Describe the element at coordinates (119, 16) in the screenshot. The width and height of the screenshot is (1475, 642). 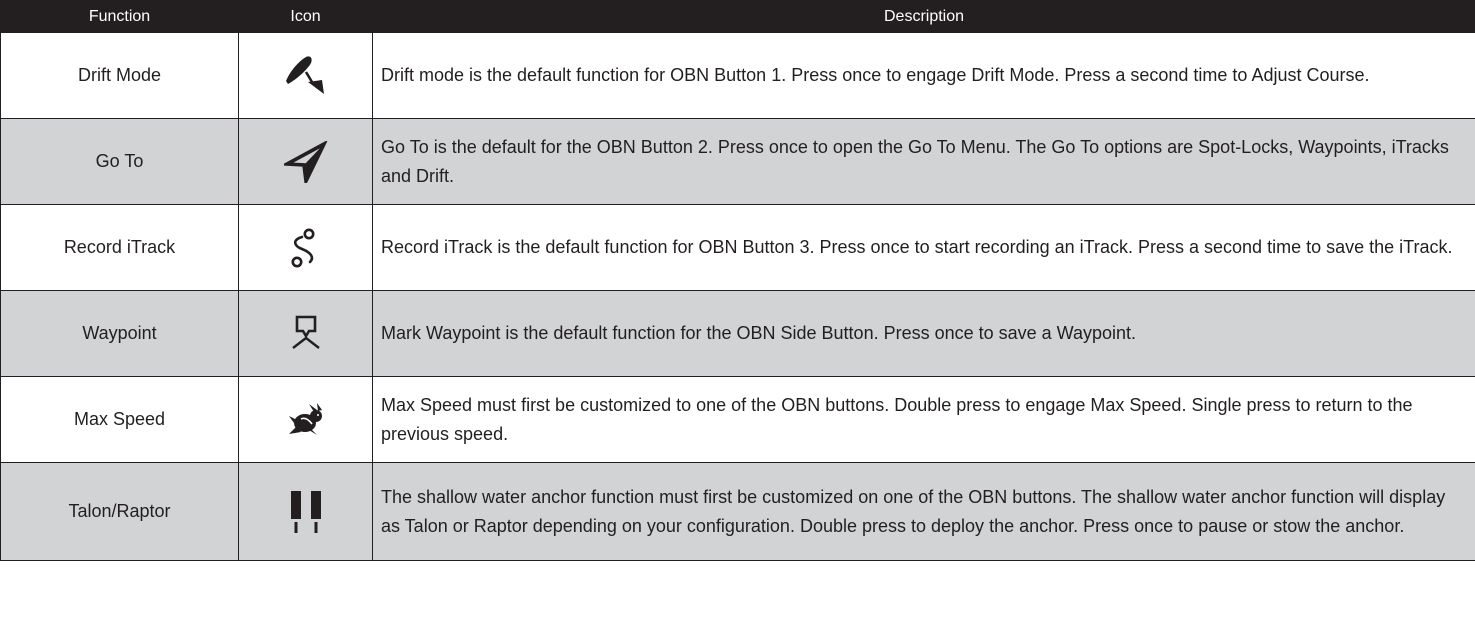
I see `header-function: Function` at that location.